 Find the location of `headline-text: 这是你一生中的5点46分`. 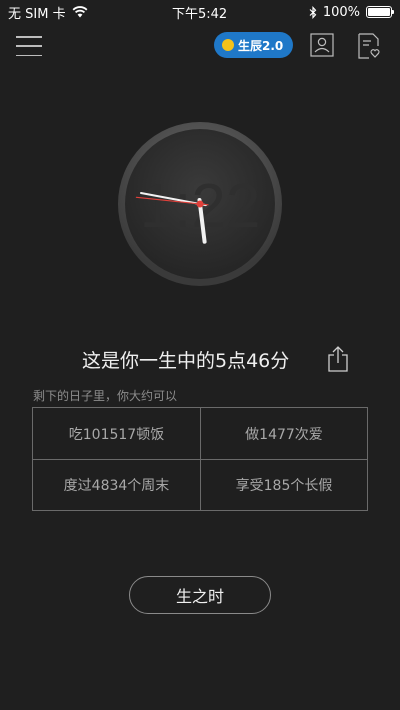

headline-text: 这是你一生中的5点46分 is located at coordinates (186, 361).